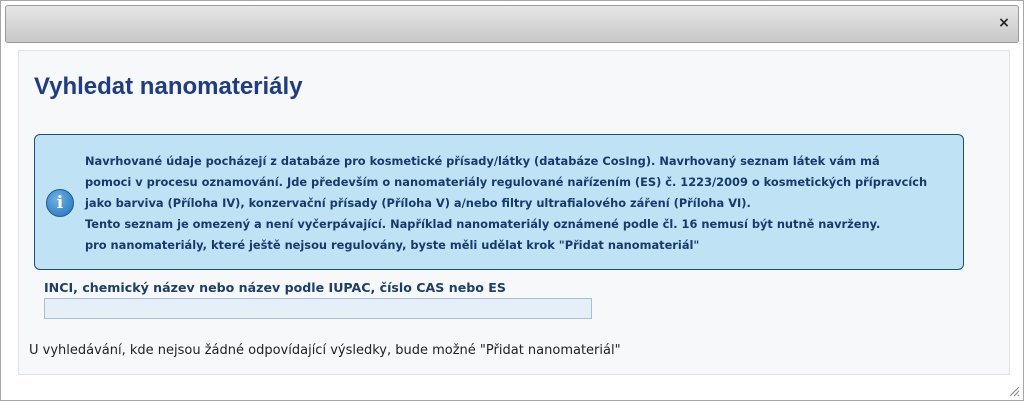 This screenshot has width=1024, height=401. I want to click on dialog-titlebar: ×, so click(512, 24).